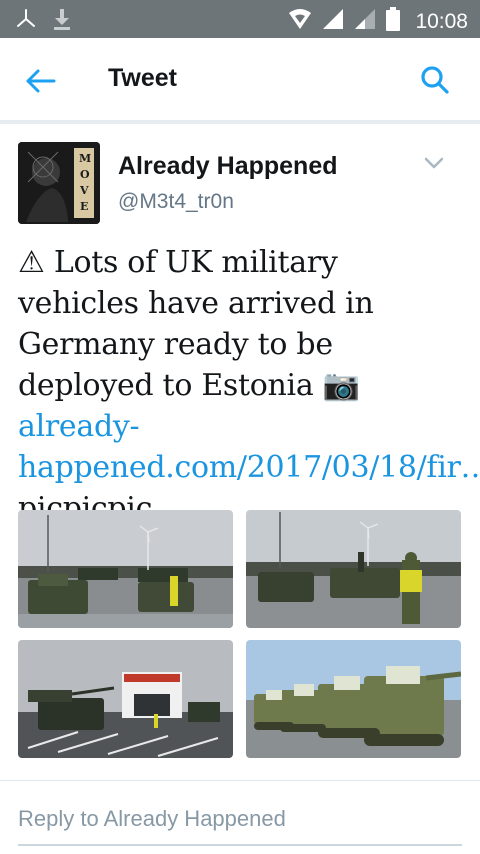  I want to click on download-icon, so click(62, 21).